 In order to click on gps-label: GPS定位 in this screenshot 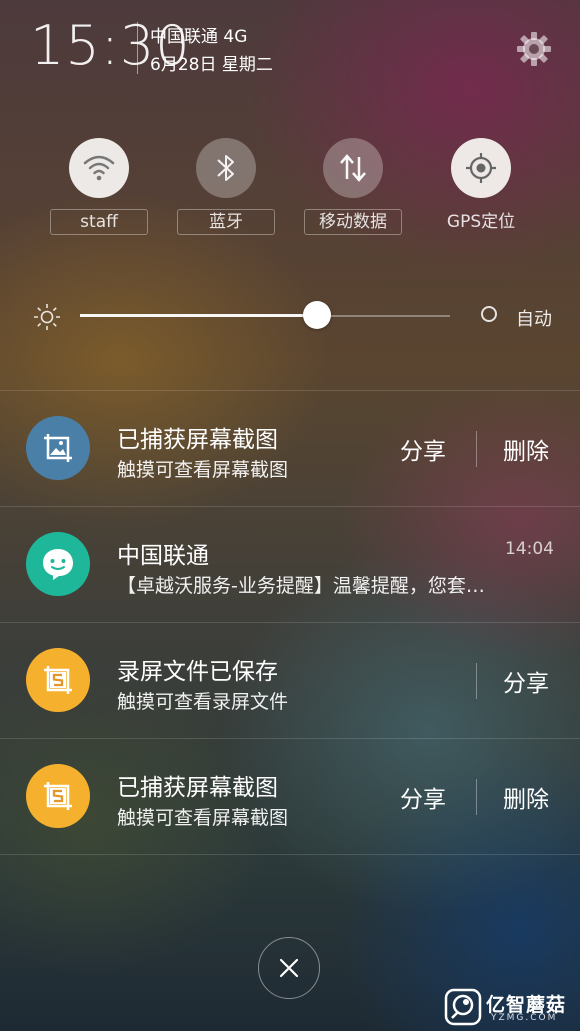, I will do `click(481, 222)`.